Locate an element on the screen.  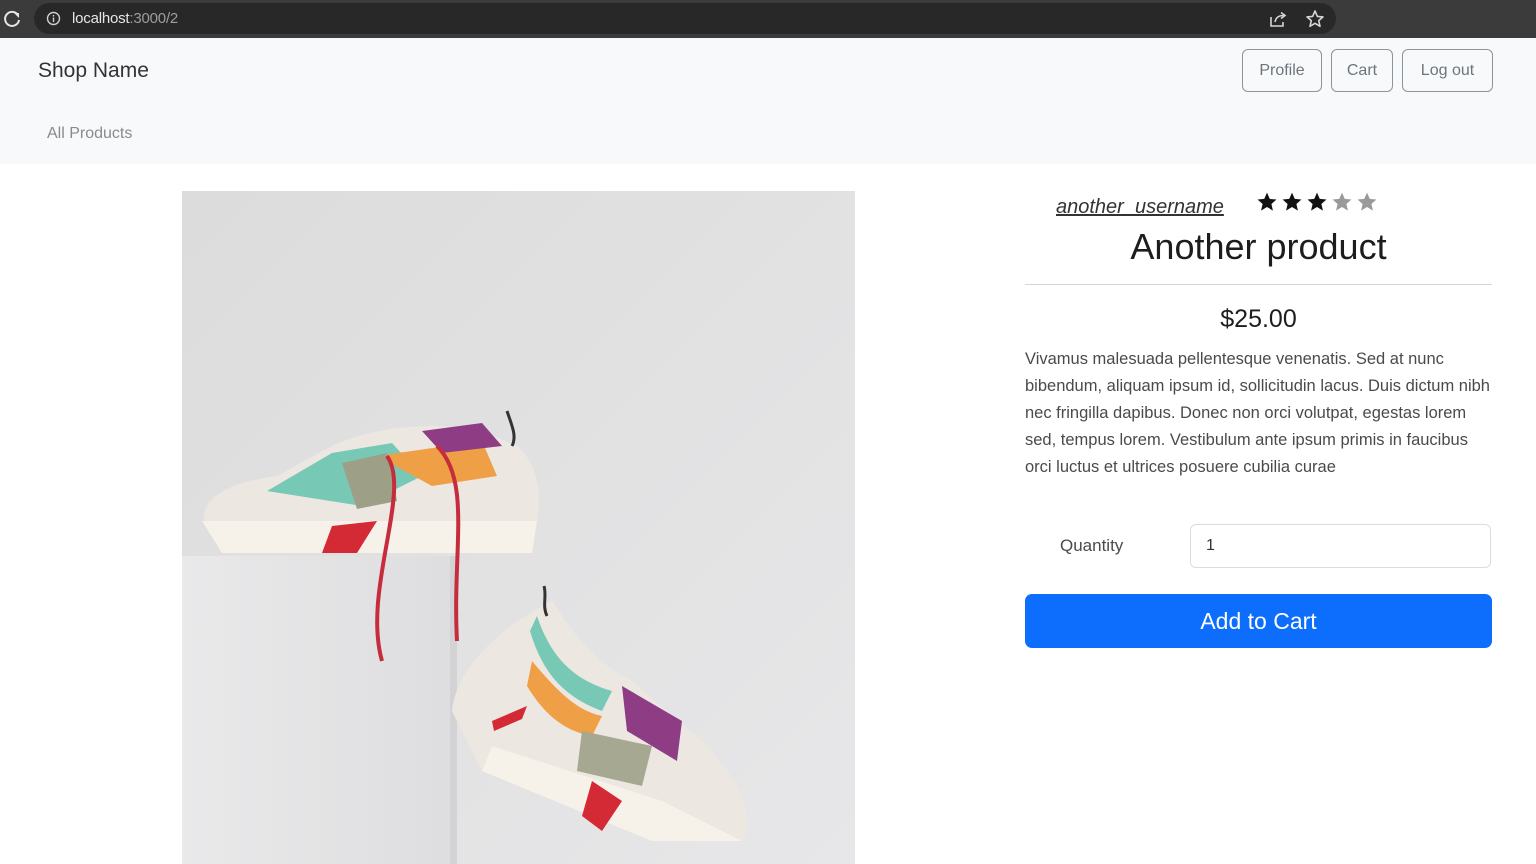
address-bar: localhost:3000/2 is located at coordinates (685, 18).